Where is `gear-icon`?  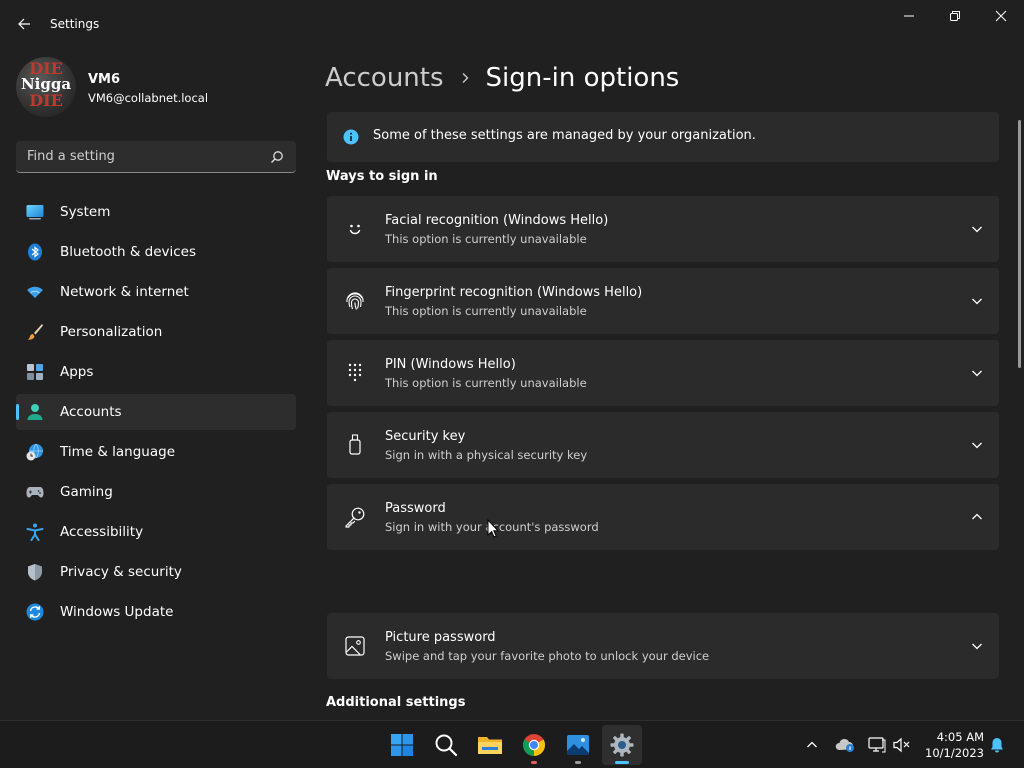 gear-icon is located at coordinates (622, 745).